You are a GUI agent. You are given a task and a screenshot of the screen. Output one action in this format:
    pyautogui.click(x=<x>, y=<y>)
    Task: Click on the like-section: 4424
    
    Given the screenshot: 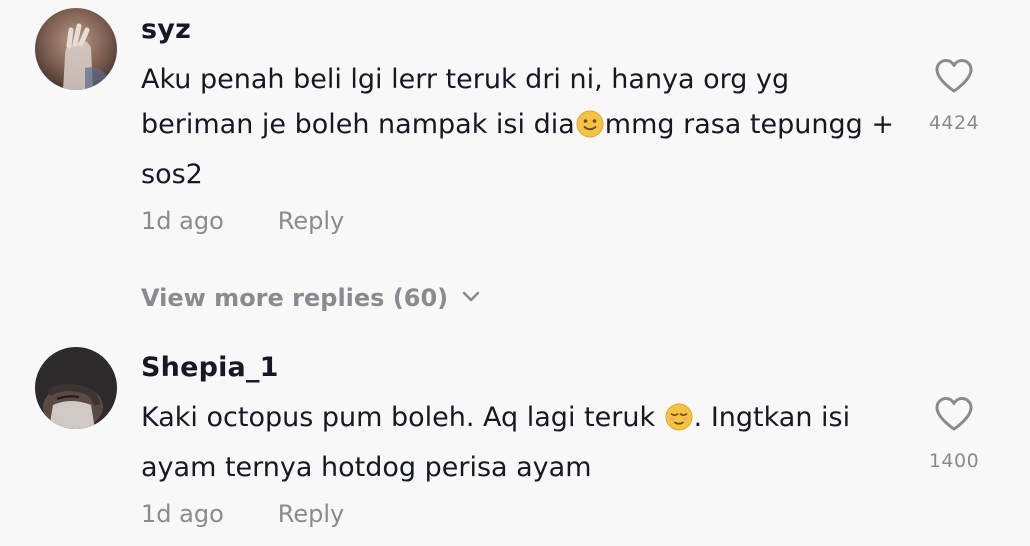 What is the action you would take?
    pyautogui.click(x=954, y=96)
    